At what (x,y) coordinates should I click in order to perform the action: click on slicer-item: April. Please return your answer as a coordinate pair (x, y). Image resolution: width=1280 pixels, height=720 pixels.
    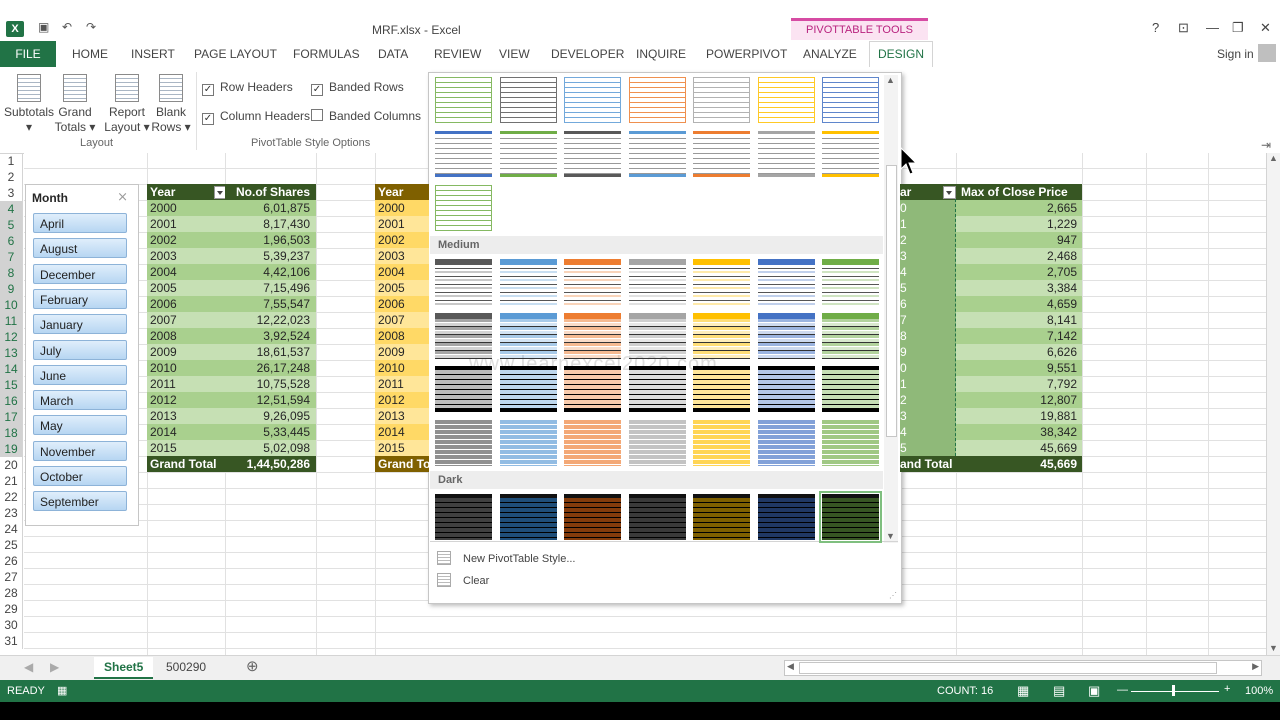
    Looking at the image, I should click on (80, 223).